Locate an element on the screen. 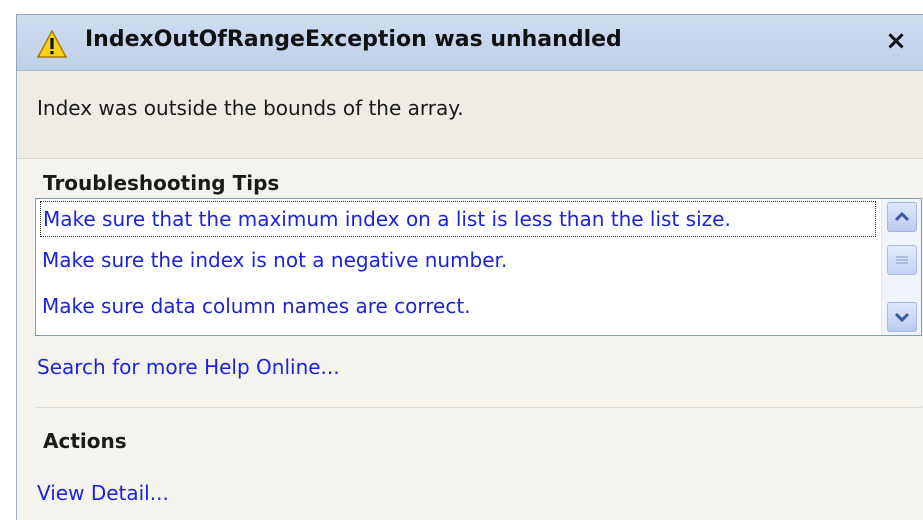  troubleshooting-heading: Troubleshooting Tips is located at coordinates (161, 183).